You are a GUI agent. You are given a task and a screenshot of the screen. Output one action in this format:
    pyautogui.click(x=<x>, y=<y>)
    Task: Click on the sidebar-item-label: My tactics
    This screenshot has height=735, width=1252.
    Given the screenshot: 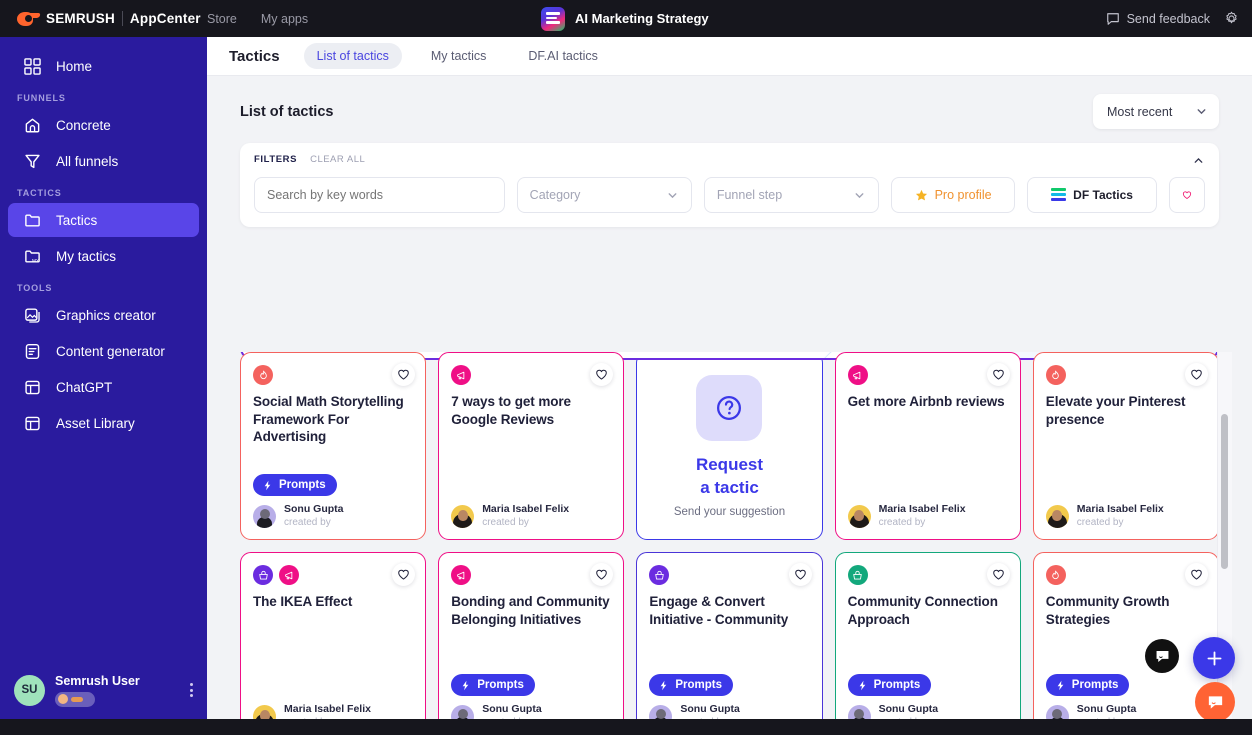 What is the action you would take?
    pyautogui.click(x=86, y=256)
    